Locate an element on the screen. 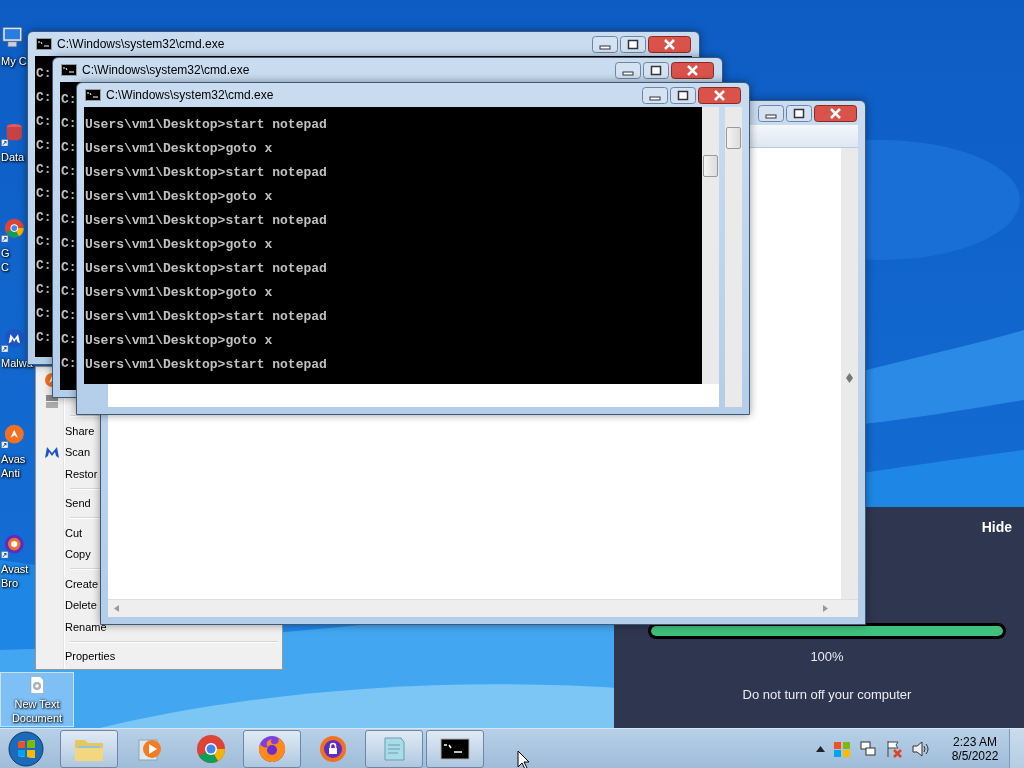 Image resolution: width=1024 pixels, height=768 pixels. icon-label: My C is located at coordinates (14, 61).